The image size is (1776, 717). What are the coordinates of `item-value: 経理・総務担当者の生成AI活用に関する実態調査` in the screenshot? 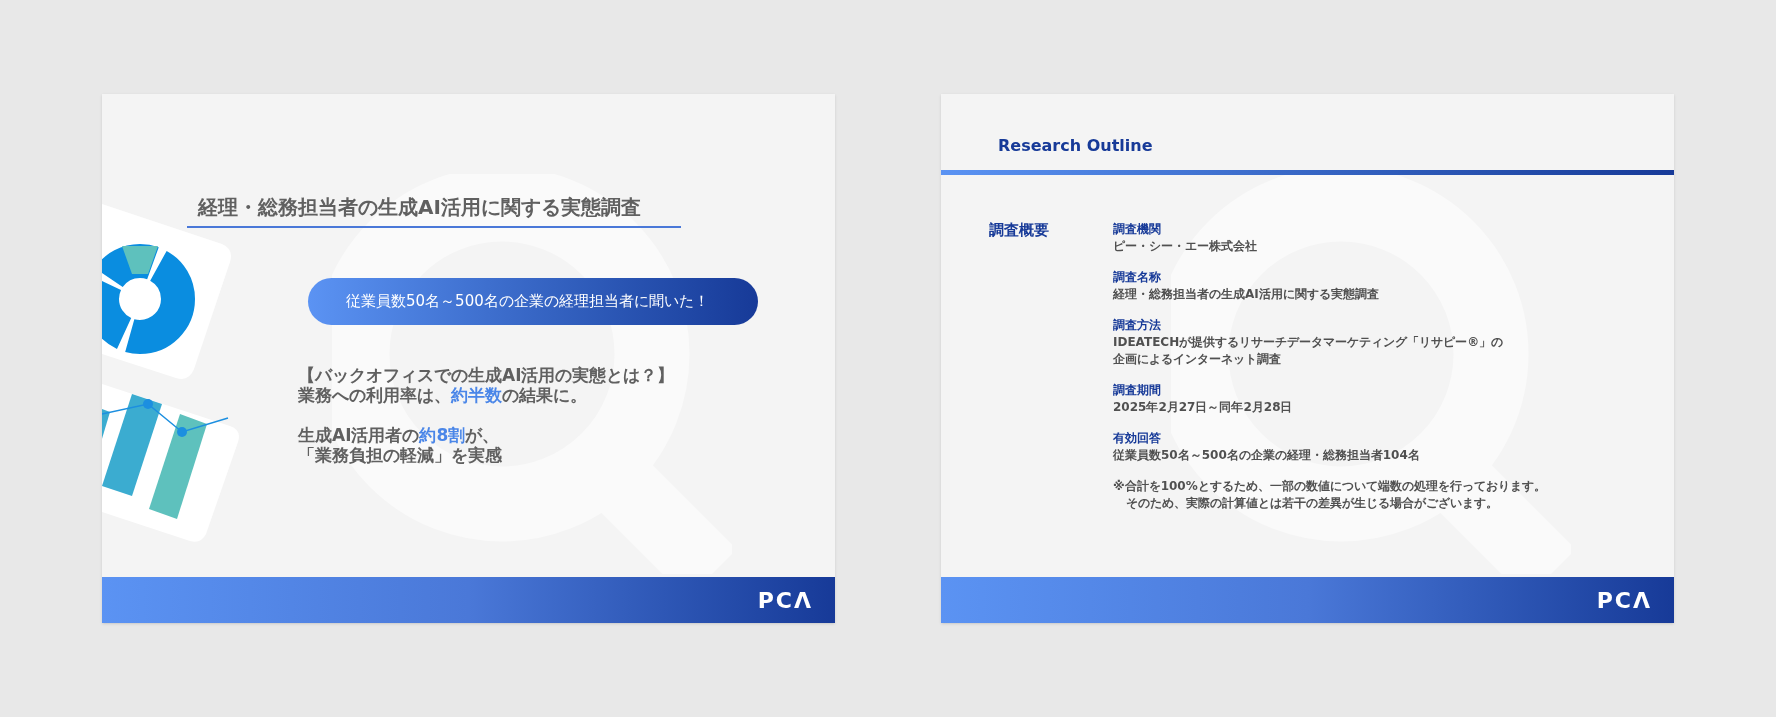 It's located at (1246, 294).